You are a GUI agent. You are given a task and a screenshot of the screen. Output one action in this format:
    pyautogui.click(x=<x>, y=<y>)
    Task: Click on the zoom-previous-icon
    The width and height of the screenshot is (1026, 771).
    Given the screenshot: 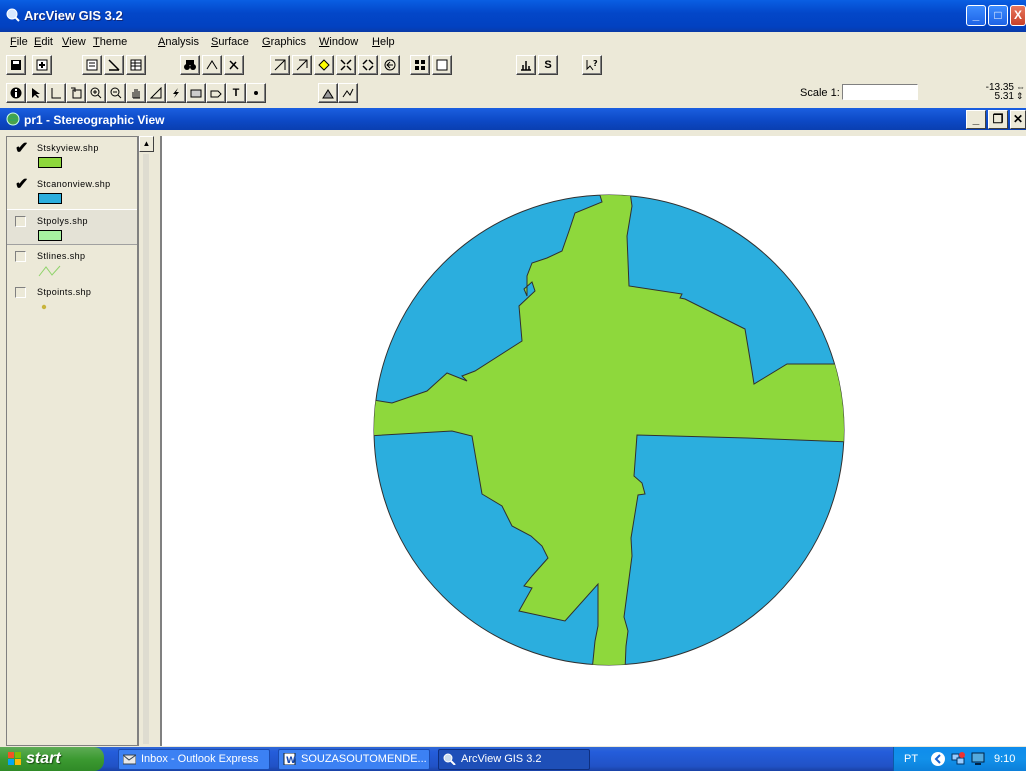 What is the action you would take?
    pyautogui.click(x=390, y=65)
    